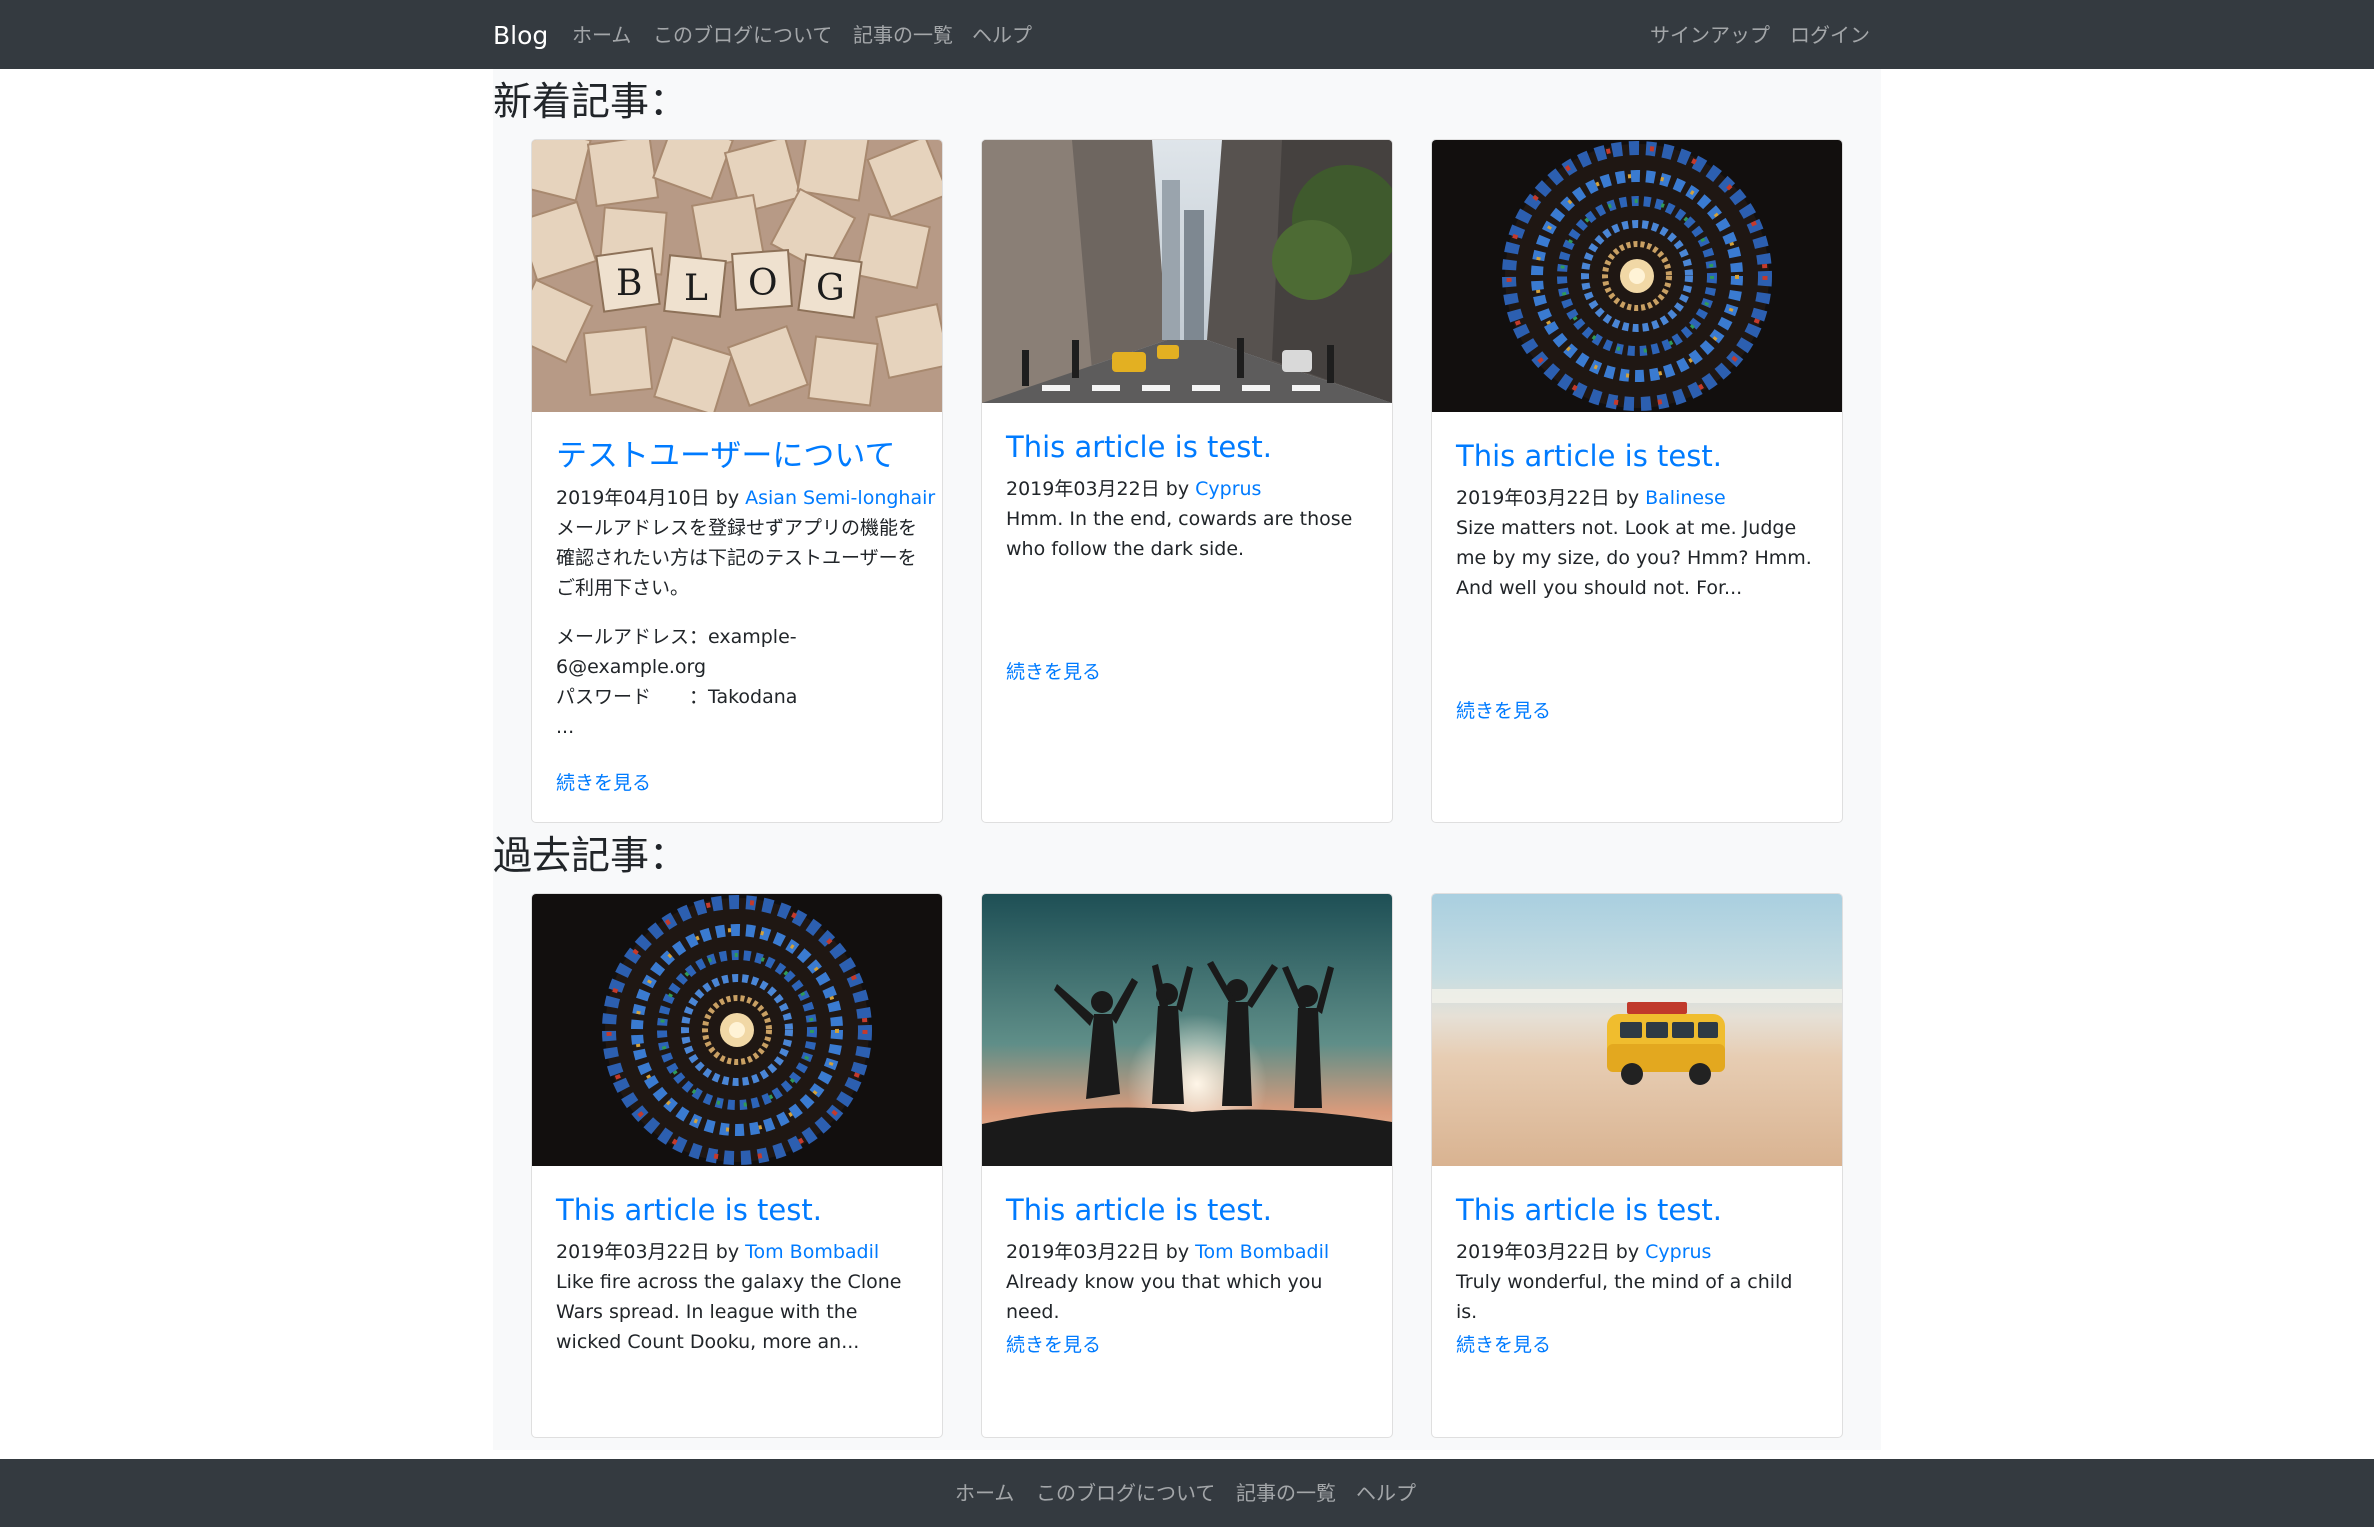 This screenshot has width=2374, height=1527. I want to click on top-navbar: Blog ホーム このブログについて 記事の一覧 ヘルプ サインアップ ログイン, so click(1187, 34).